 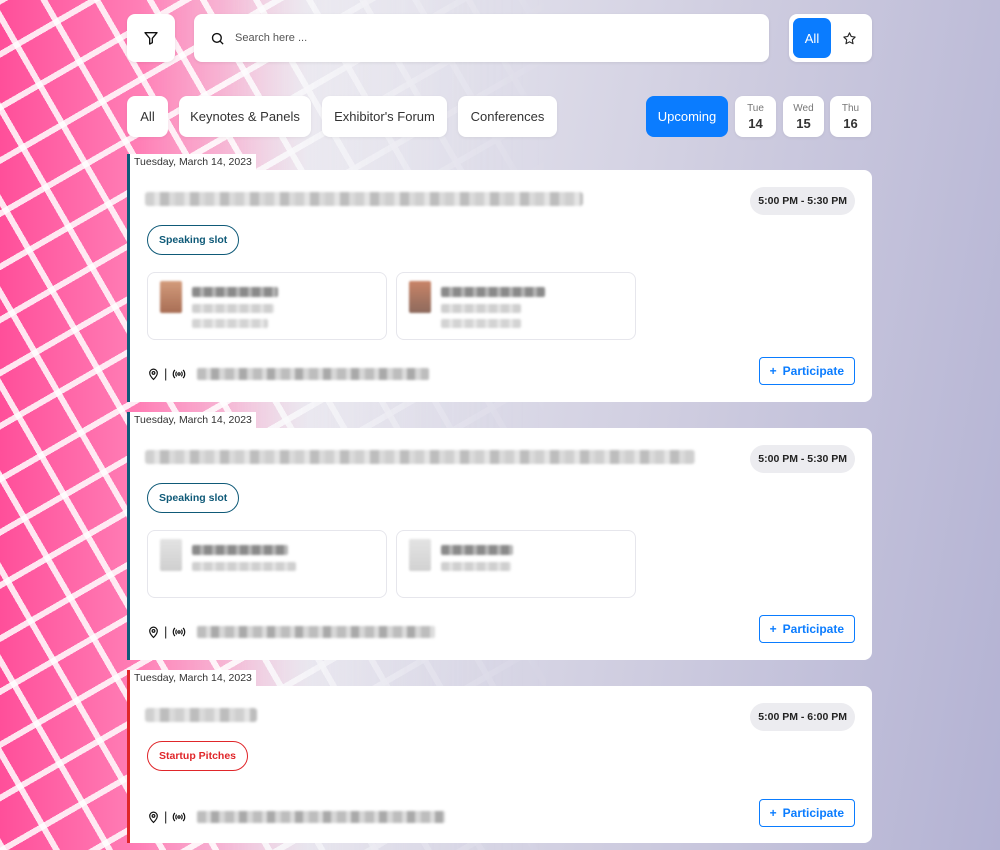 What do you see at coordinates (245, 116) in the screenshot?
I see `category-keynotes-panels: Keynotes & Panels` at bounding box center [245, 116].